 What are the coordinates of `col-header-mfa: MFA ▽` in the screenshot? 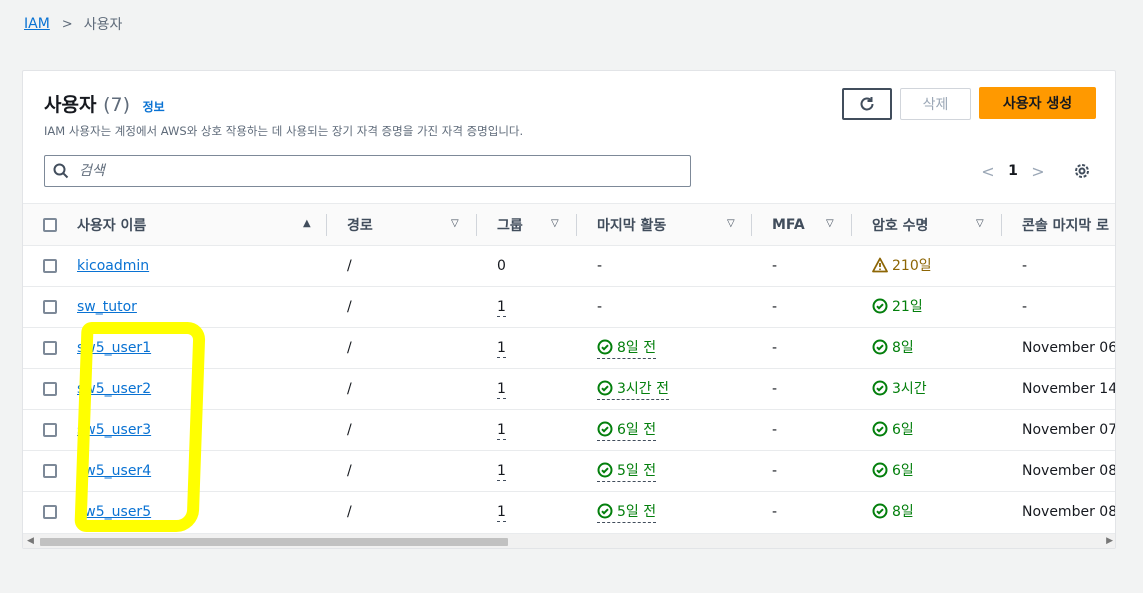 It's located at (802, 225).